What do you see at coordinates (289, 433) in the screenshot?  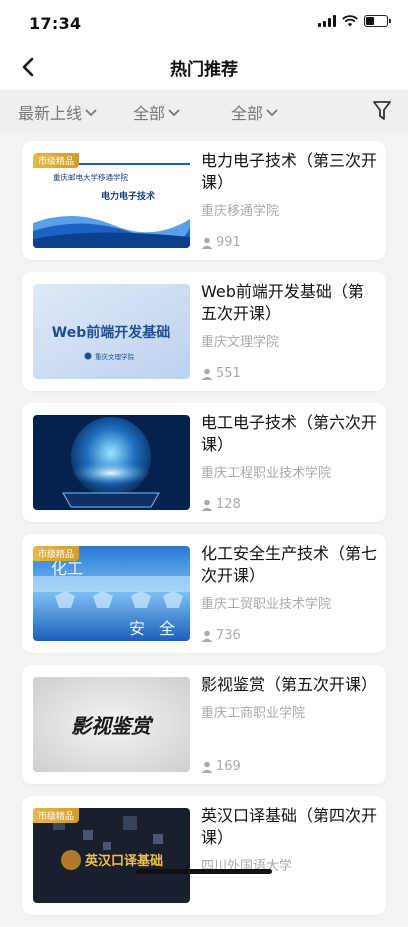 I see `course-title: 电工电子技术（第六次开课）` at bounding box center [289, 433].